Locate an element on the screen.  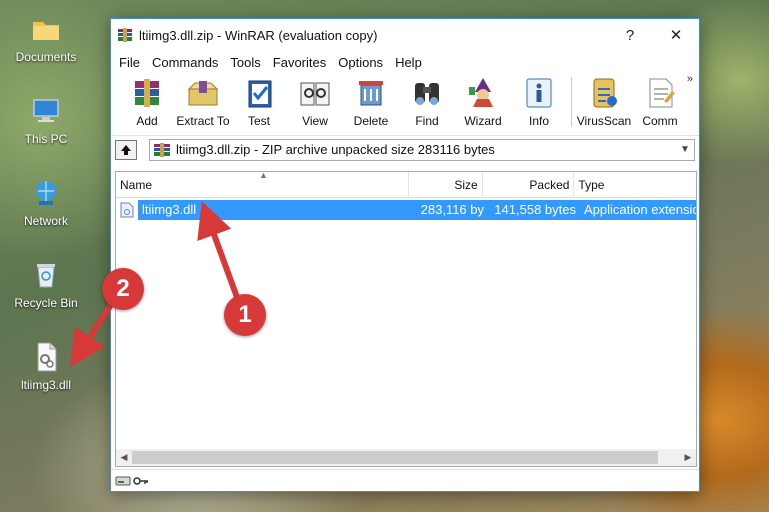
desktop-icon-recycle-bin: Recycle Bin is located at coordinates (46, 284).